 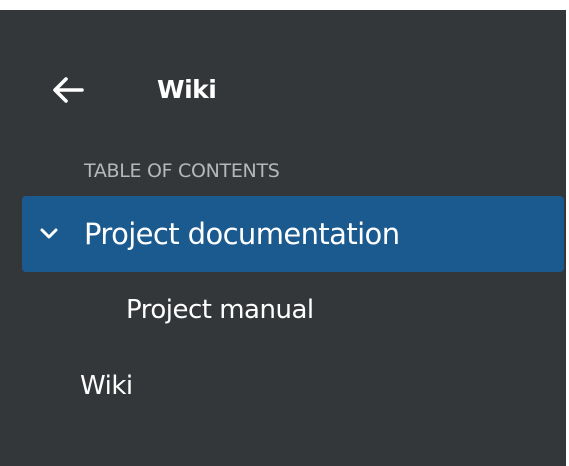 What do you see at coordinates (182, 171) in the screenshot?
I see `toc-heading: TABLE OF CONTENTS` at bounding box center [182, 171].